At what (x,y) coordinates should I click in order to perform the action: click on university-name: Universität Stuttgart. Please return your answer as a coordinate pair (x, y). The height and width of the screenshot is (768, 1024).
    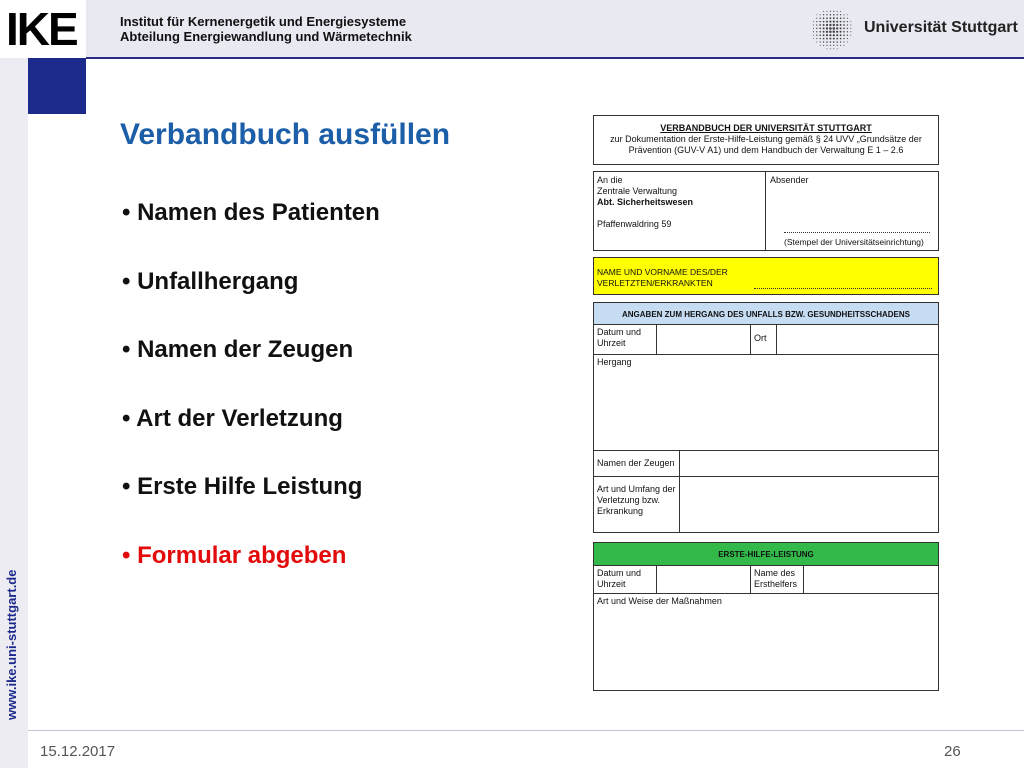
    Looking at the image, I should click on (941, 27).